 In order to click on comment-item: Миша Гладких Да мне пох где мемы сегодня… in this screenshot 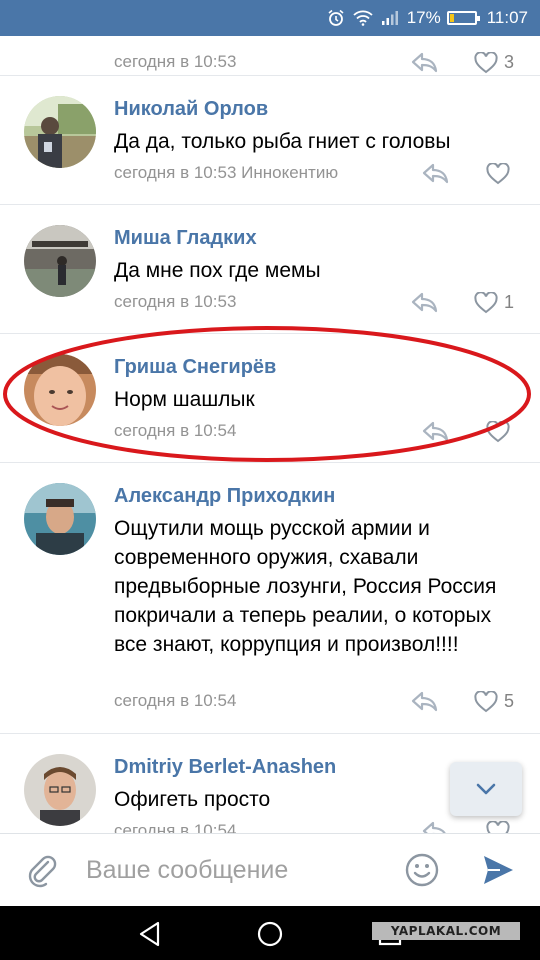, I will do `click(270, 269)`.